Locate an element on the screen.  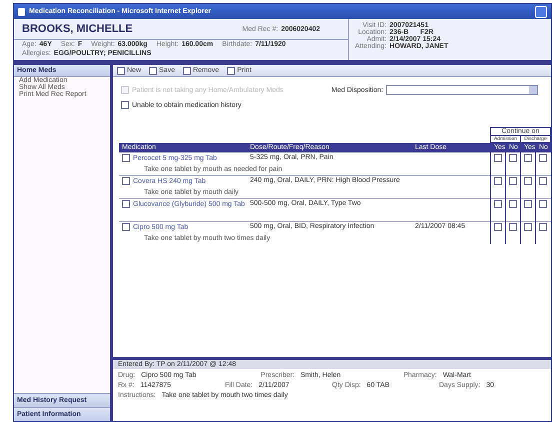
window-control-icon is located at coordinates (541, 12).